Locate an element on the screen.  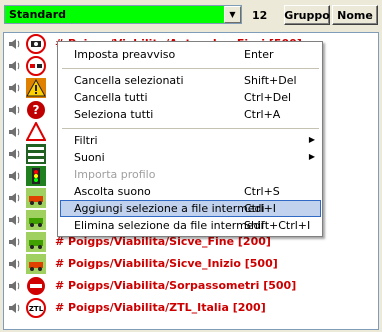
menu-item-cancella-tutti: Cancella tutti Ctrl+Del is located at coordinates (190, 97).